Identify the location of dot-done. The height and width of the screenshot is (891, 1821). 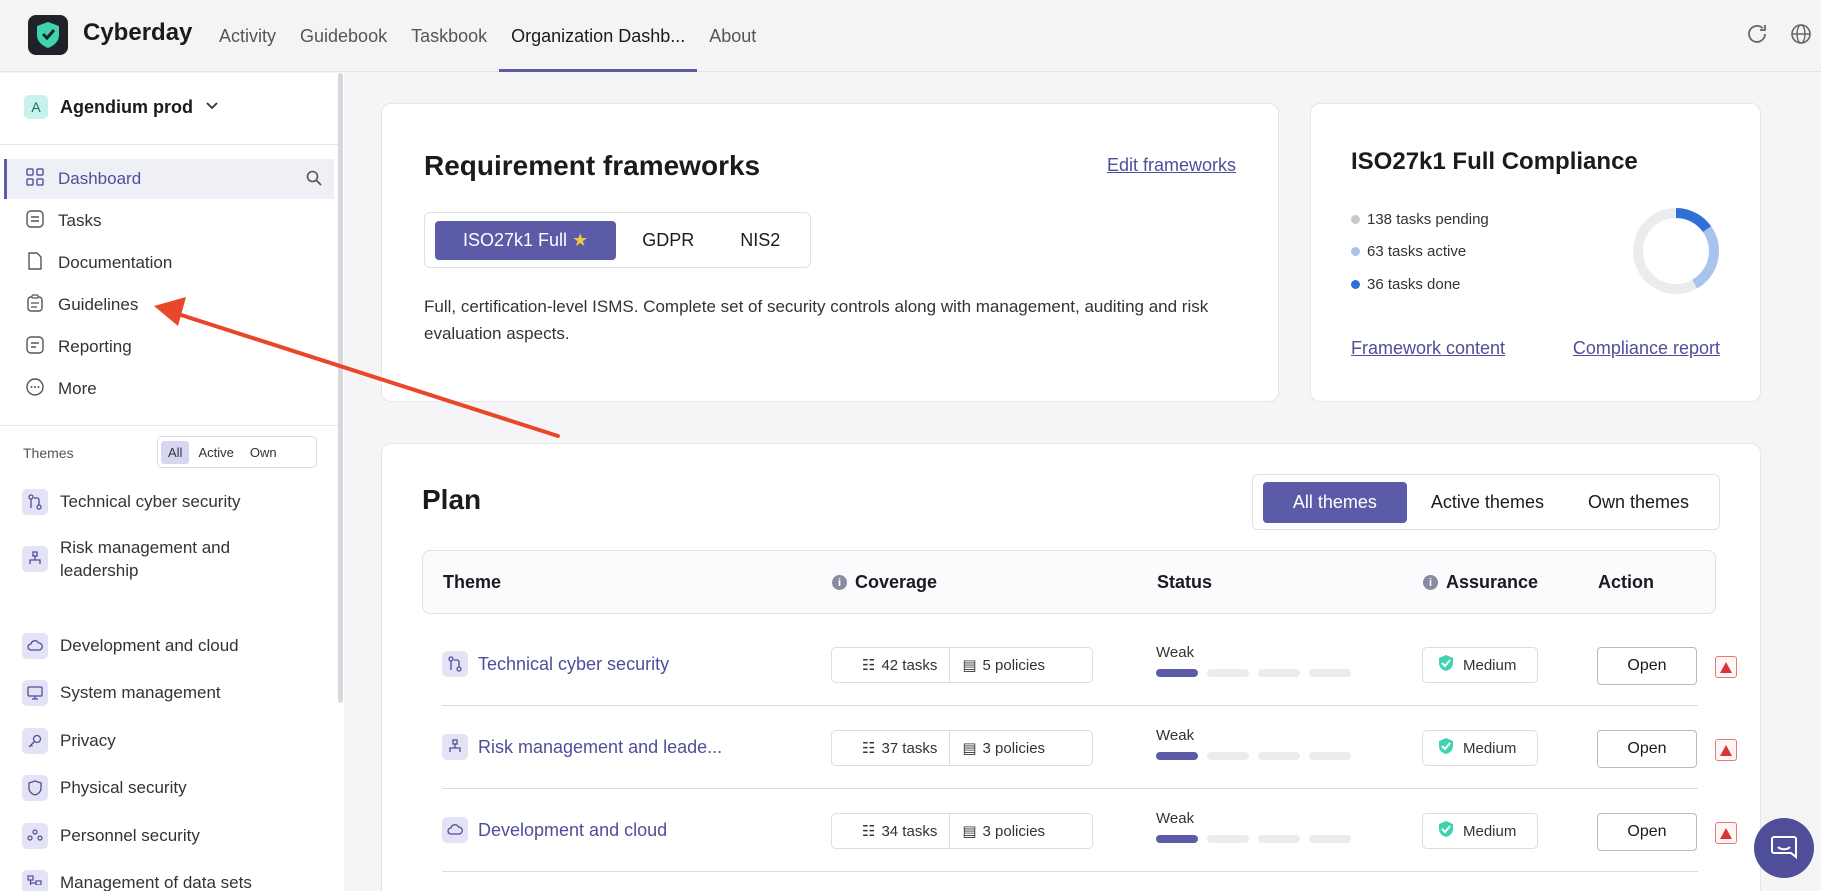
(1355, 284).